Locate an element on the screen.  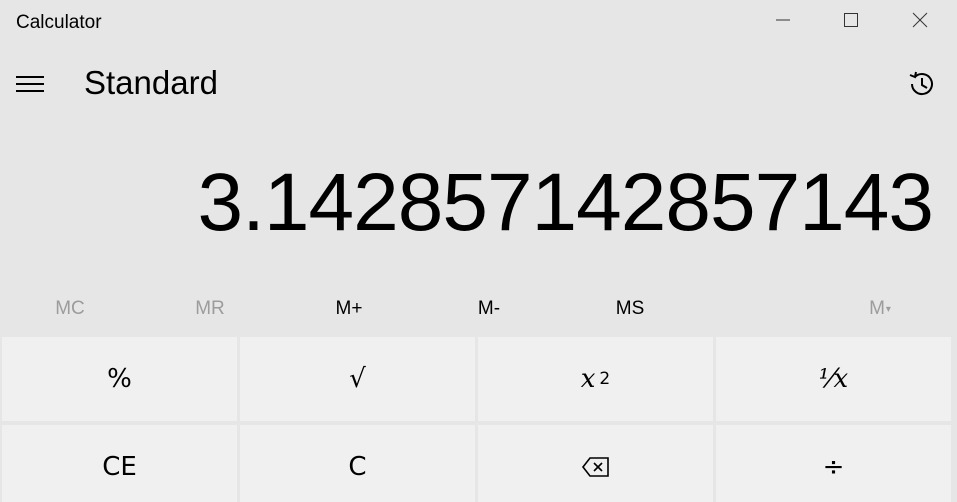
square-exponent-label: 2 is located at coordinates (605, 379).